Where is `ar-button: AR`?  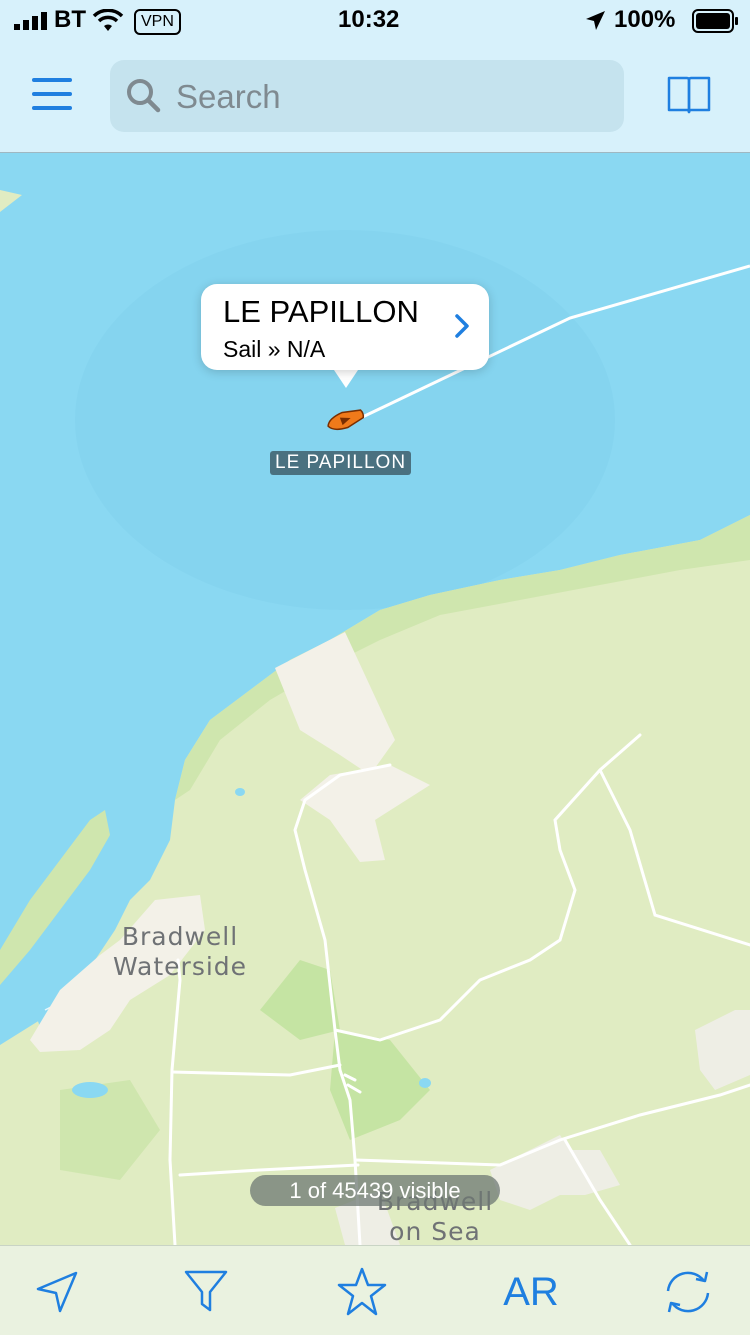
ar-button: AR is located at coordinates (531, 1292).